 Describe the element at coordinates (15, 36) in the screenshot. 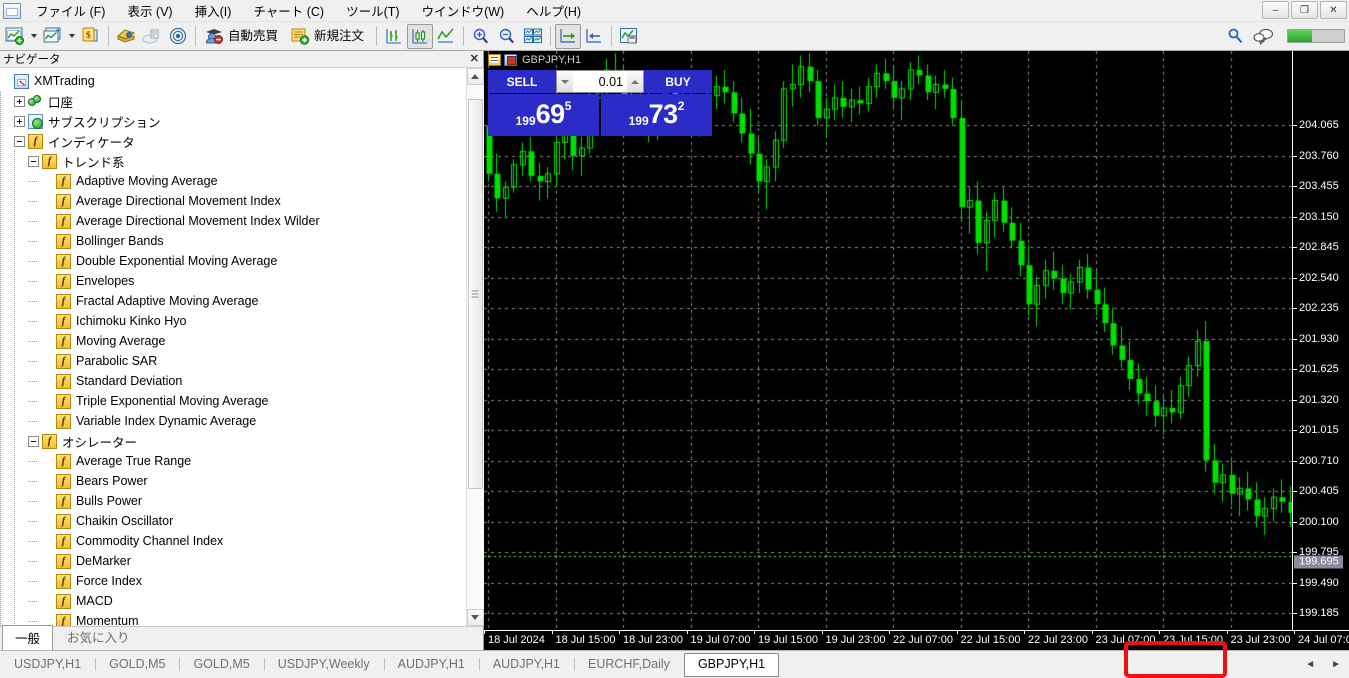

I see `new-chart-icon` at that location.